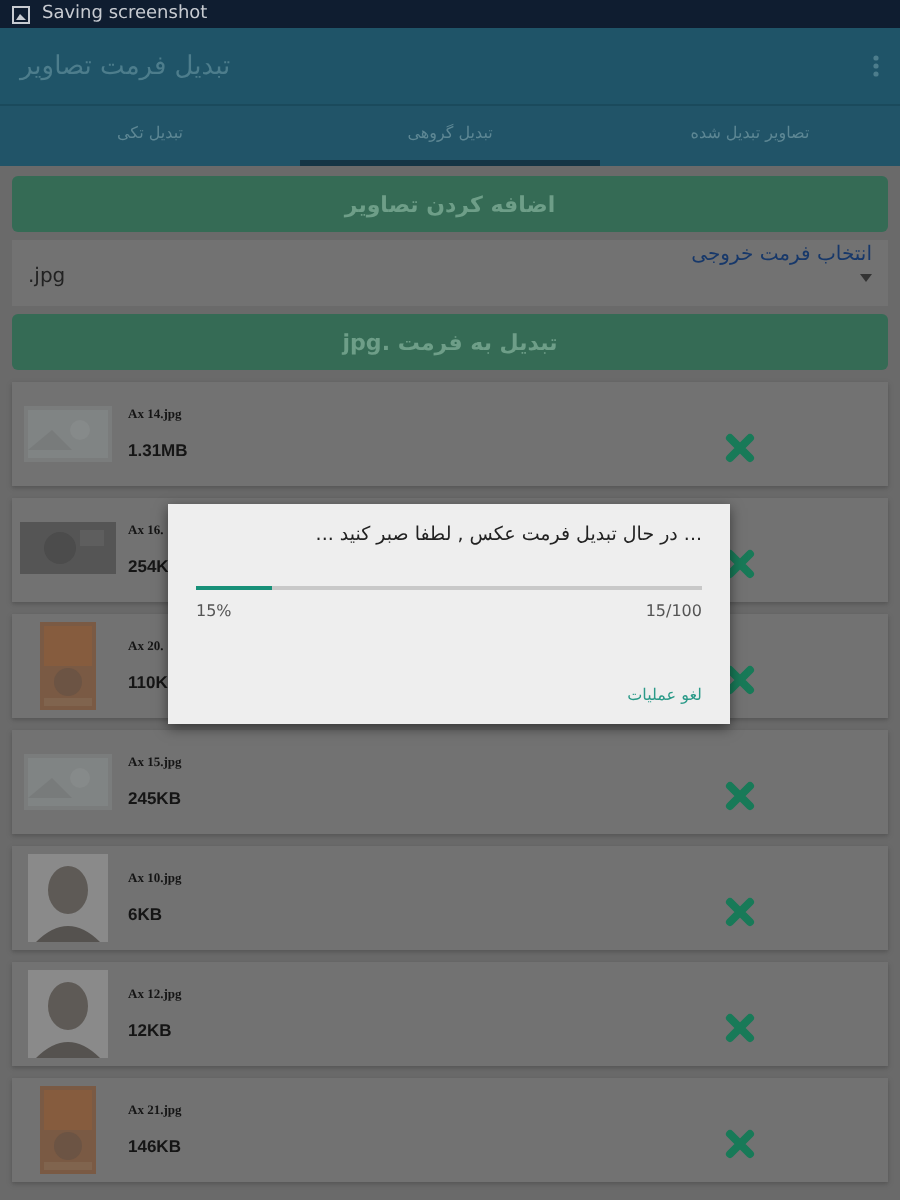  Describe the element at coordinates (750, 136) in the screenshot. I see `tab: تصاویر تبدیل شده` at that location.